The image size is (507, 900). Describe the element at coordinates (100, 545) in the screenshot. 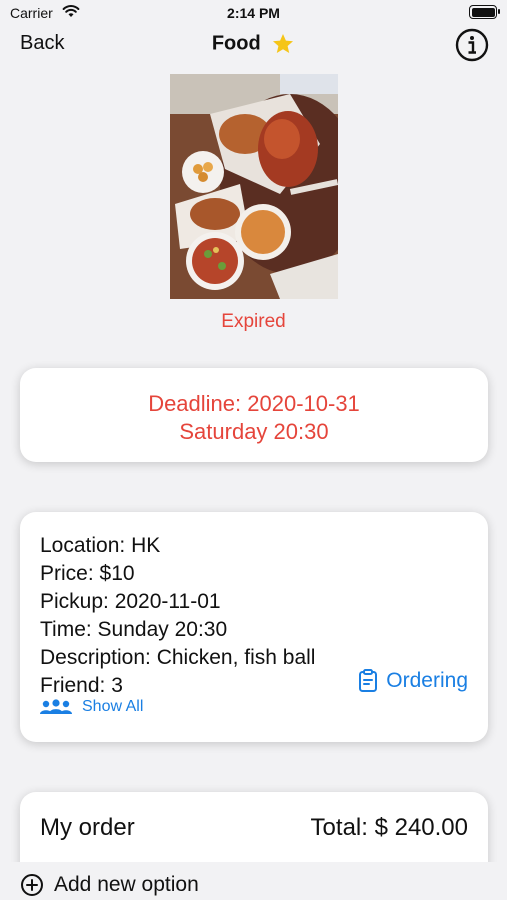

I see `location-text: Location: HK` at that location.